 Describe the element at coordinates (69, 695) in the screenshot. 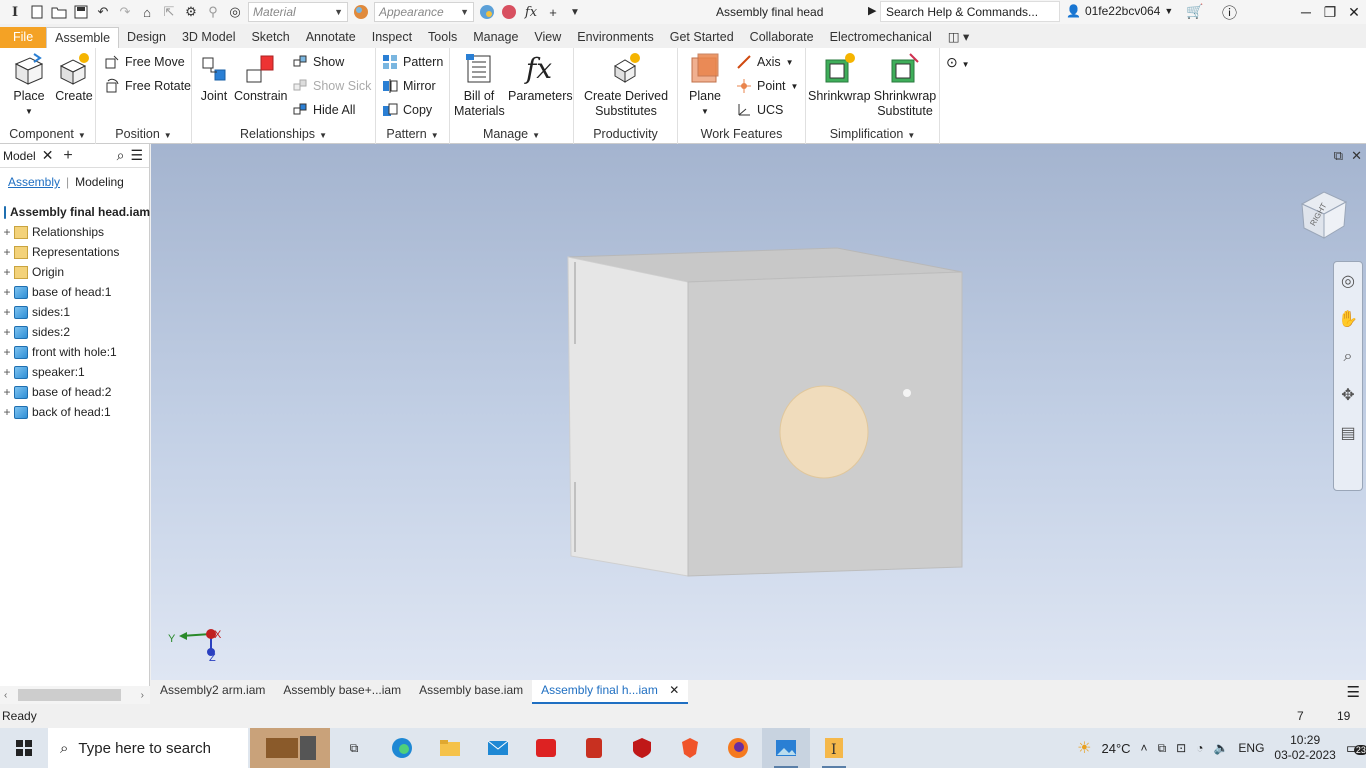

I see `scrollbar-thumb` at that location.